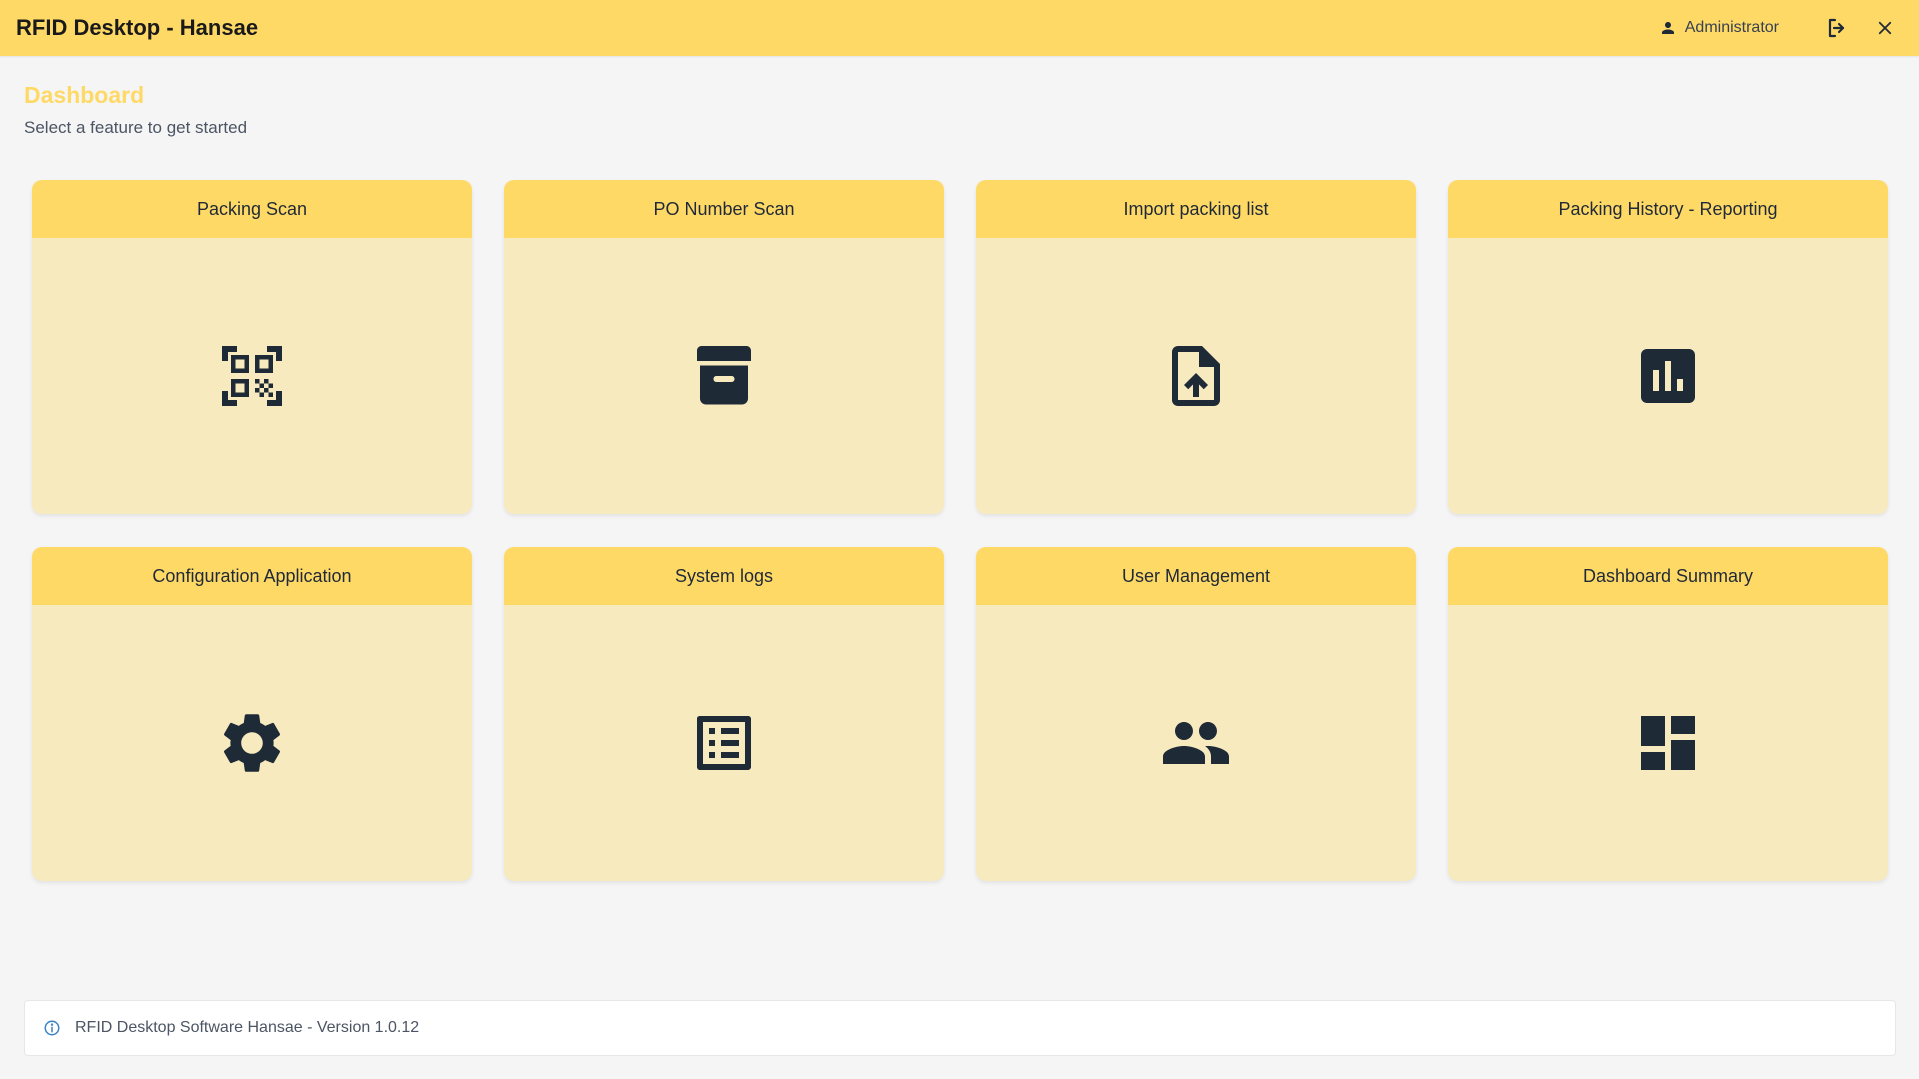  Describe the element at coordinates (1668, 576) in the screenshot. I see `card-title: Dashboard Summary` at that location.